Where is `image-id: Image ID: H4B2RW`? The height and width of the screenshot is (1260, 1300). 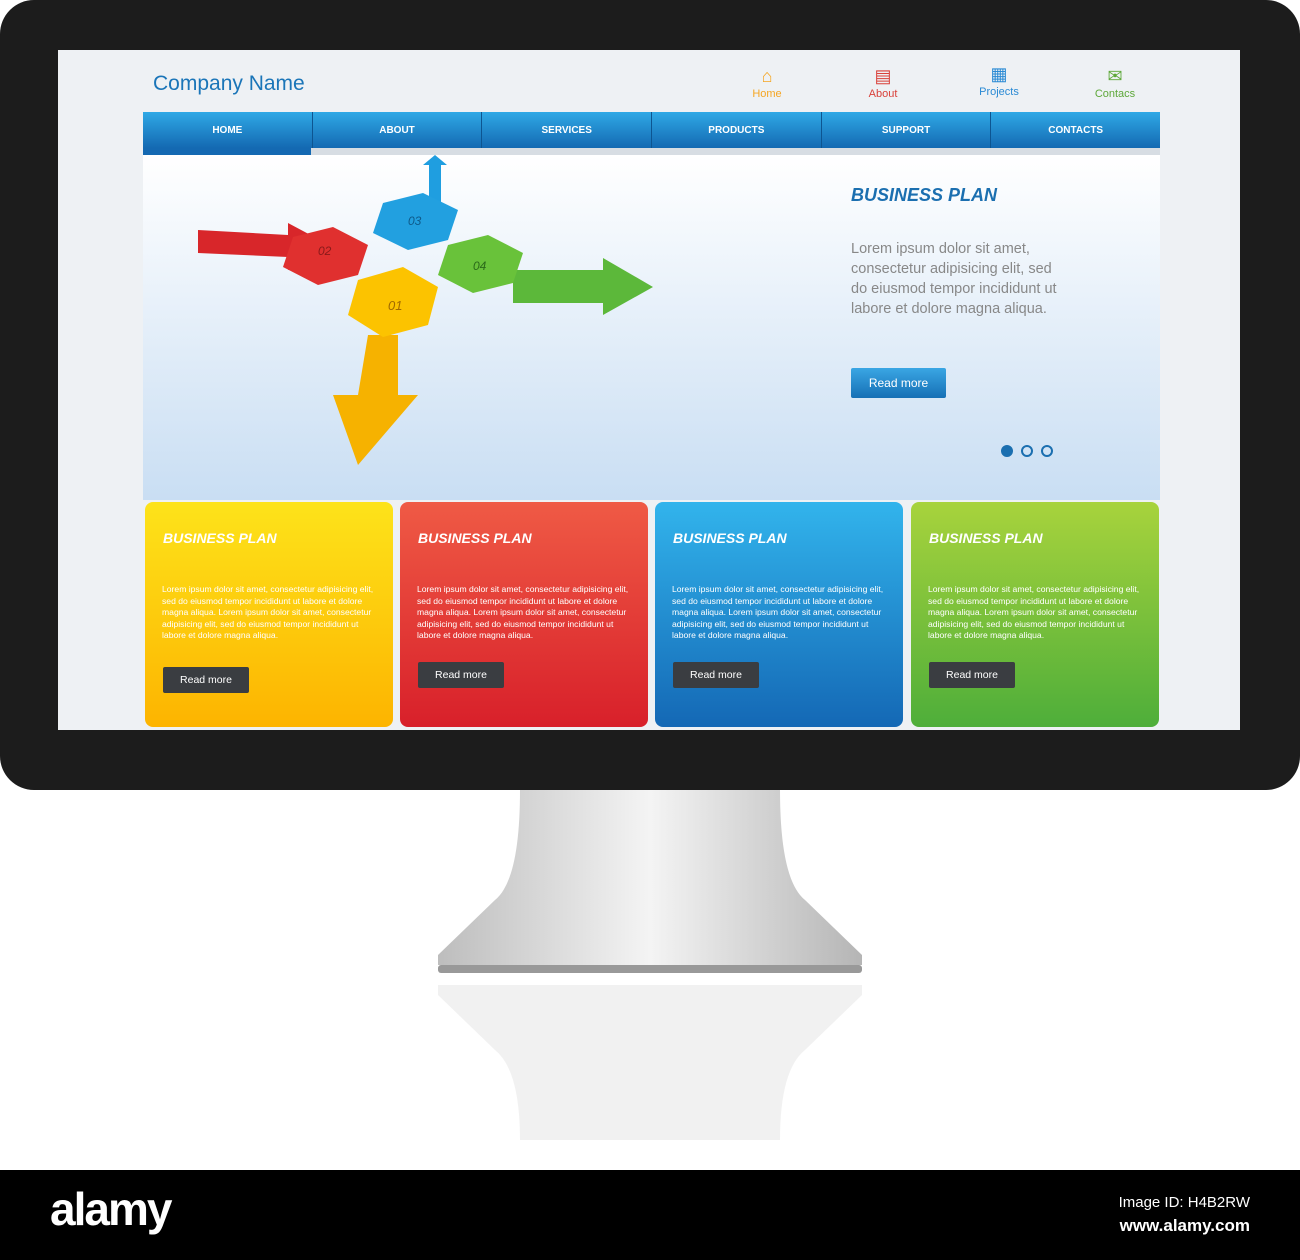 image-id: Image ID: H4B2RW is located at coordinates (1184, 1202).